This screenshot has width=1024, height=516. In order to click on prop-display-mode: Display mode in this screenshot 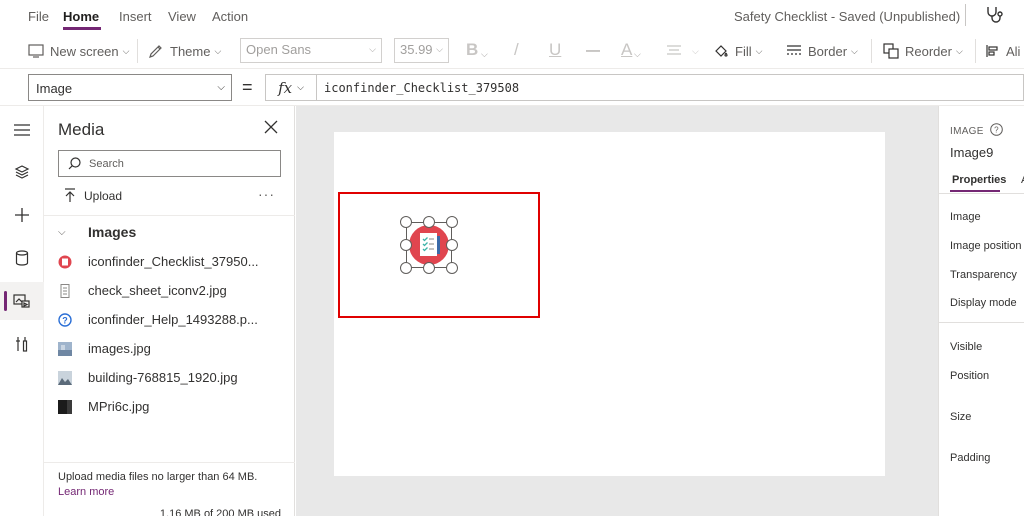, I will do `click(983, 303)`.